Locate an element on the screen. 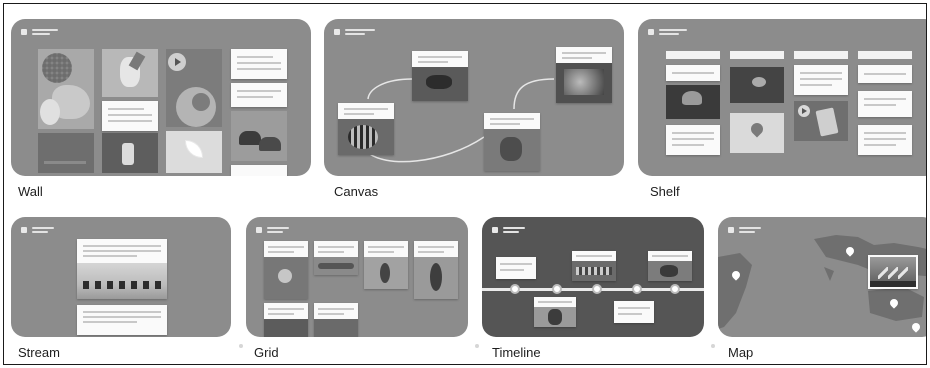 The image size is (930, 368). wall-image-leaf is located at coordinates (194, 152).